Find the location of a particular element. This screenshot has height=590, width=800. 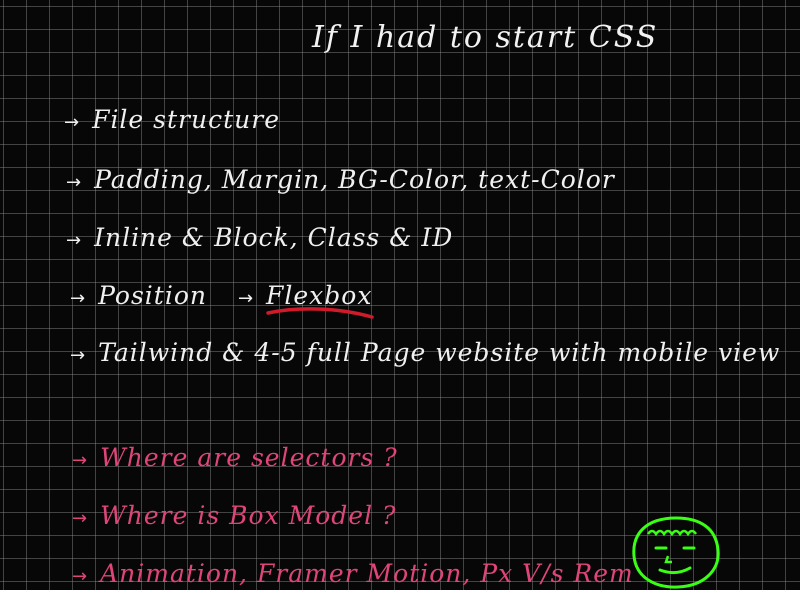

list-item-padding-margin: → Padding, Margin, BG-Color, text-Color is located at coordinates (340, 179).